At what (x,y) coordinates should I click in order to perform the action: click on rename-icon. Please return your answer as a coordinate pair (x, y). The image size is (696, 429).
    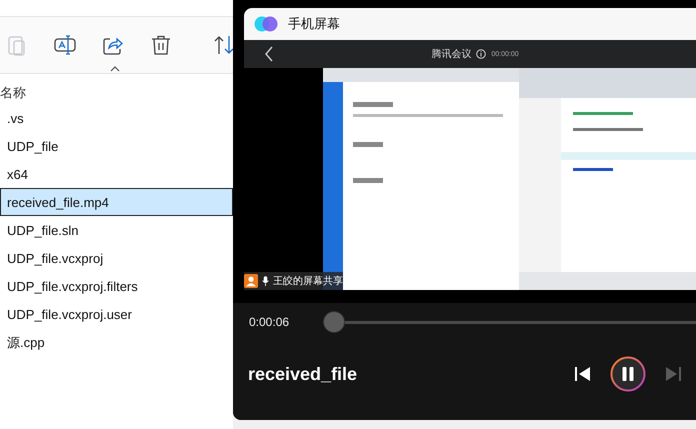
    Looking at the image, I should click on (65, 45).